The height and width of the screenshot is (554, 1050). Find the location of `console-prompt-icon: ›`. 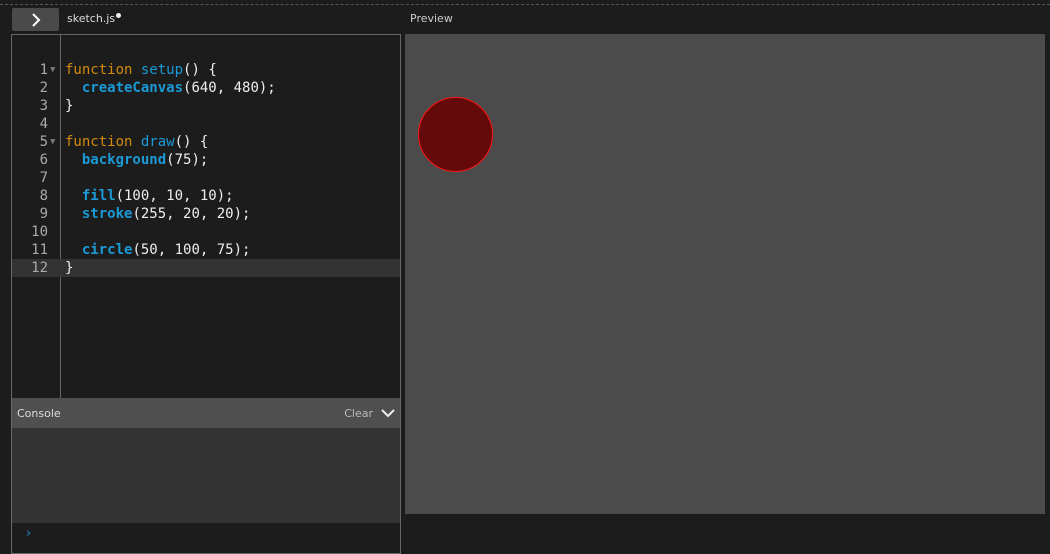

console-prompt-icon: › is located at coordinates (28, 533).